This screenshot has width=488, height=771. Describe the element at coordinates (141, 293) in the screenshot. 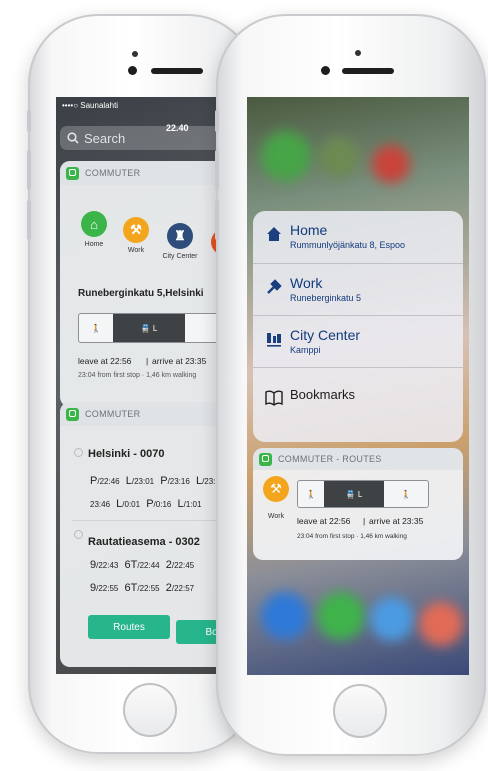

I see `route-destination: Runeberginkatu 5,Helsinki` at that location.